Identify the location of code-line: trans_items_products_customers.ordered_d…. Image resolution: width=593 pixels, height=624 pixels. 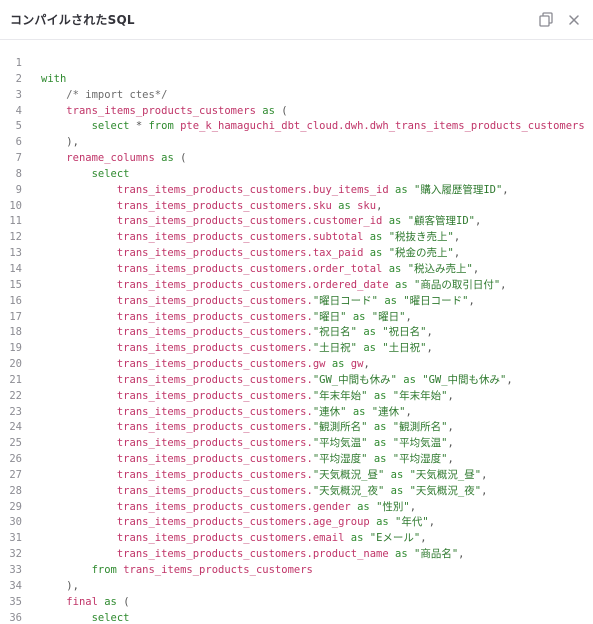
(313, 286).